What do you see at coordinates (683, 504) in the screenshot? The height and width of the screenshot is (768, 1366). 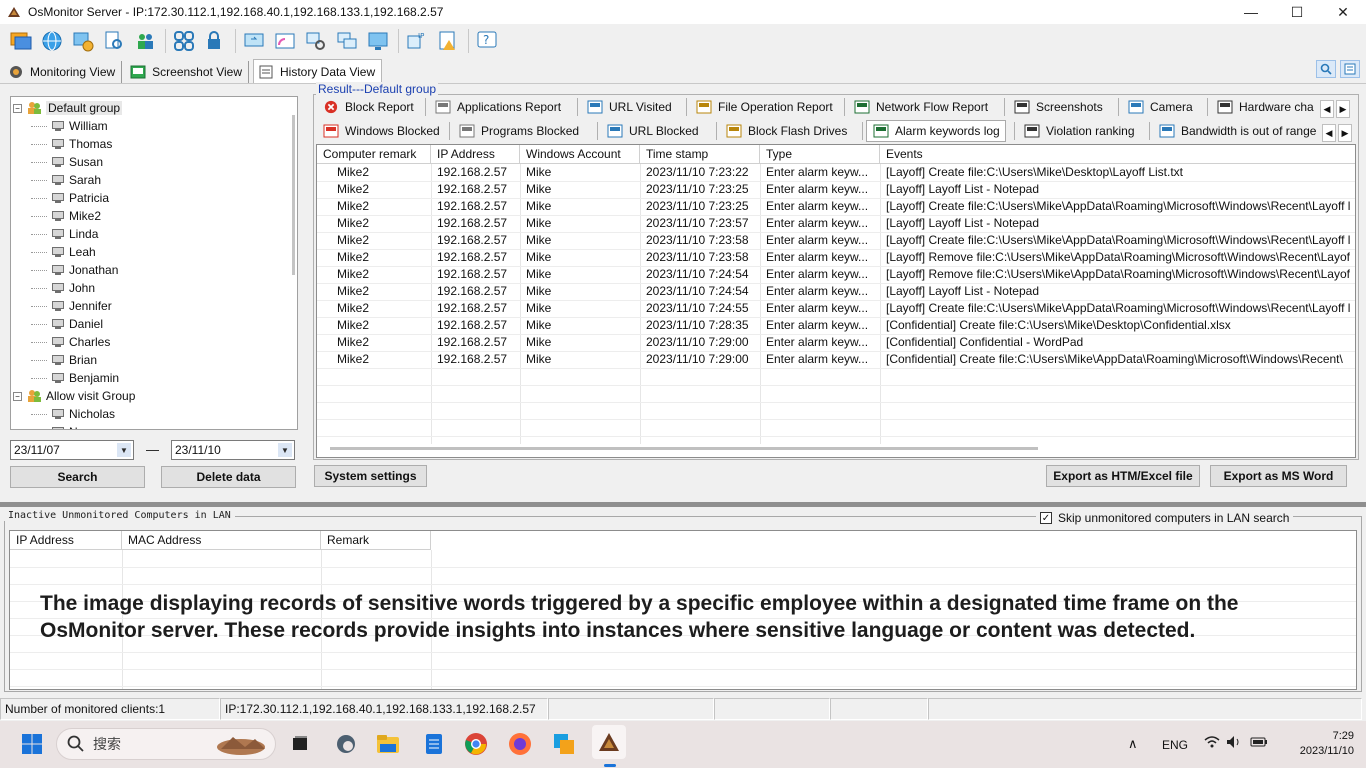 I see `panel-splitter` at bounding box center [683, 504].